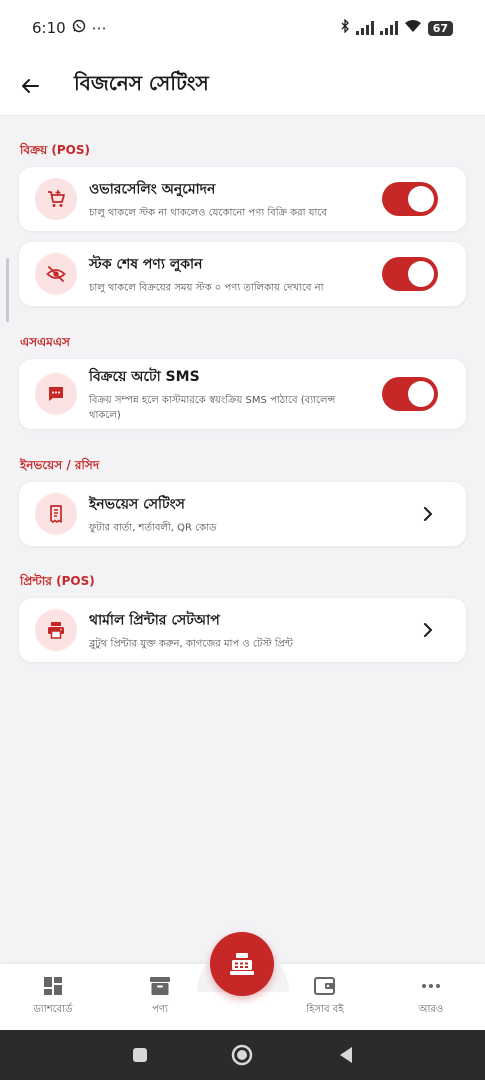 The height and width of the screenshot is (1080, 485). I want to click on hide-out-of-stock-toggle, so click(410, 274).